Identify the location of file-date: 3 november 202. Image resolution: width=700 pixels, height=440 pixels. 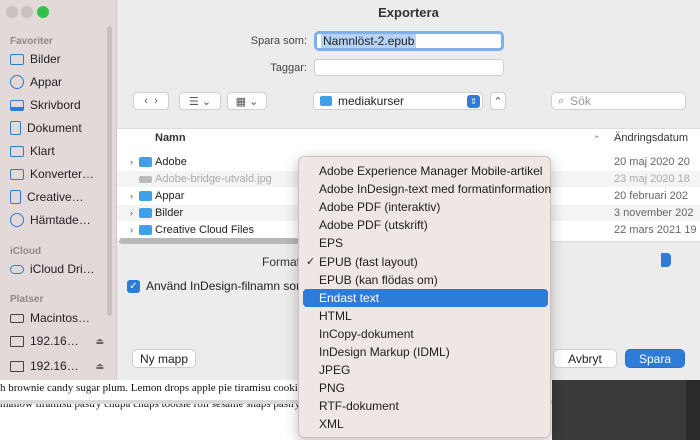
(654, 213).